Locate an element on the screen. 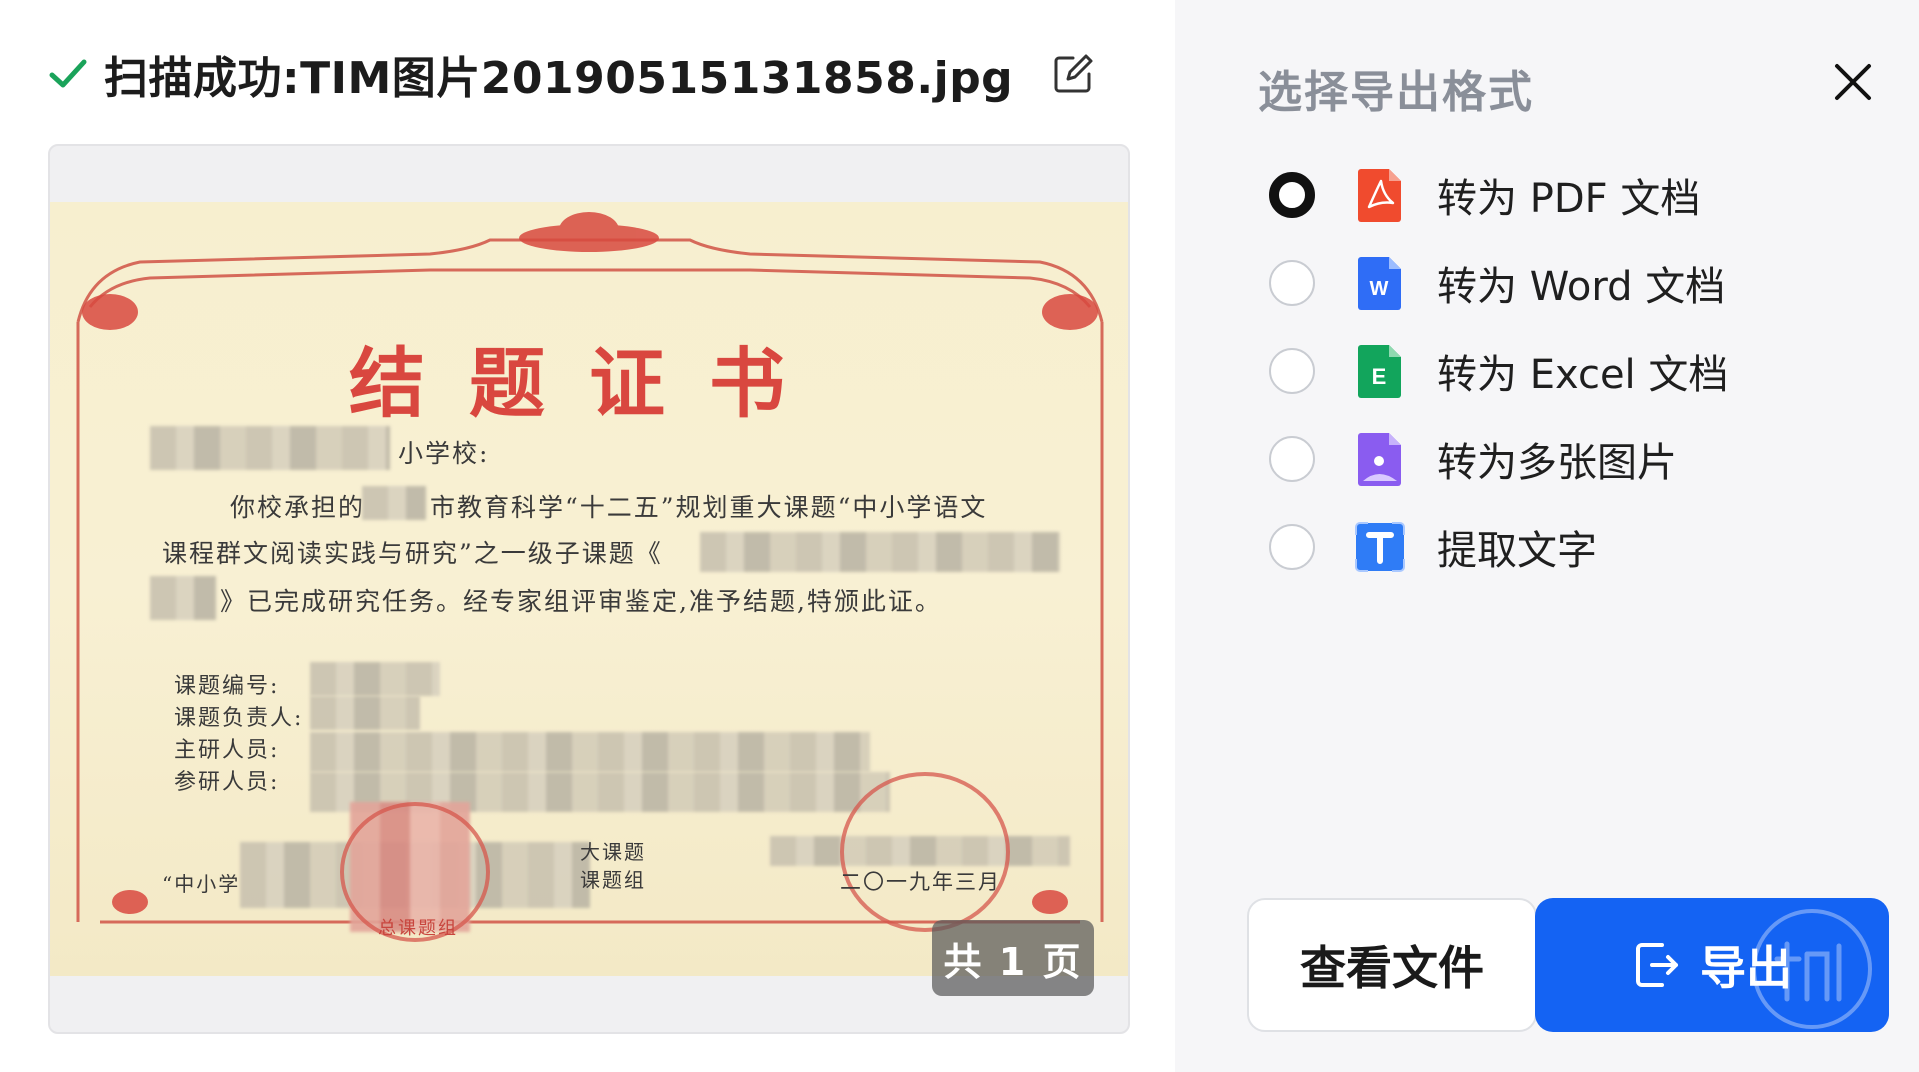  certificate-field-leader: 课题负责人: is located at coordinates (239, 718).